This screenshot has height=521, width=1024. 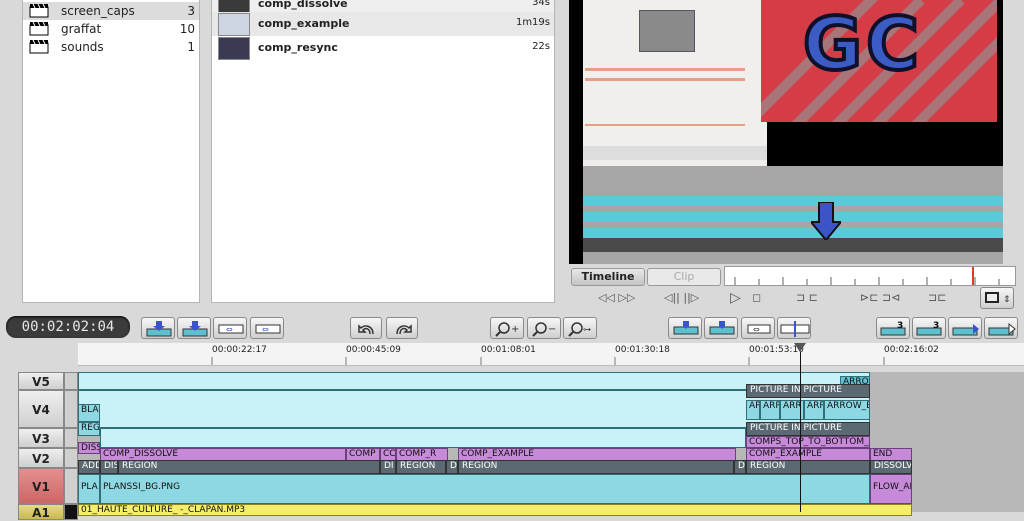 I want to click on track-header-v3: V3, so click(x=41, y=438).